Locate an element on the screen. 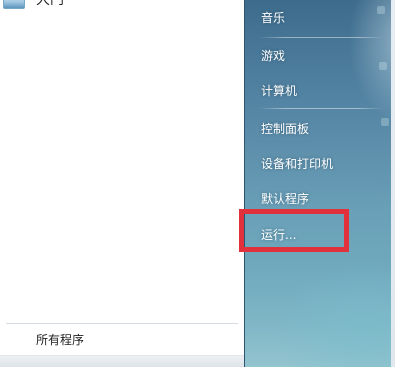  window-edge is located at coordinates (393, 183).